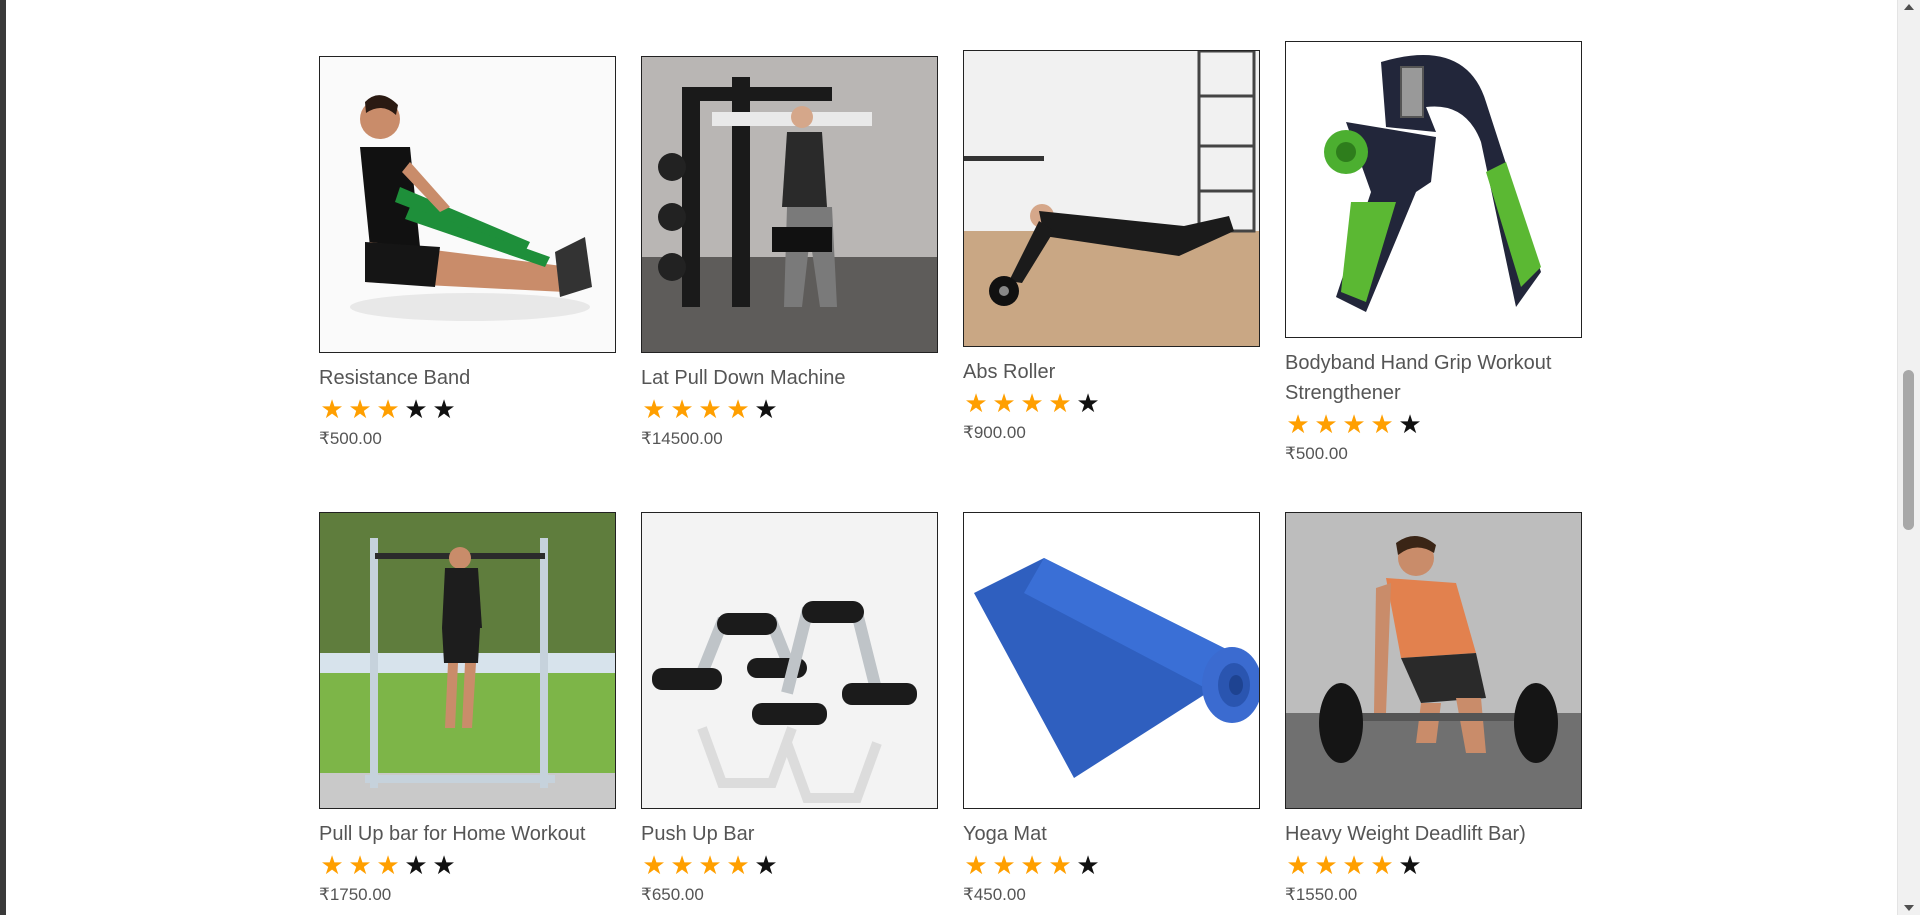 The image size is (1920, 915). What do you see at coordinates (1111, 834) in the screenshot?
I see `product-title: Yoga Mat` at bounding box center [1111, 834].